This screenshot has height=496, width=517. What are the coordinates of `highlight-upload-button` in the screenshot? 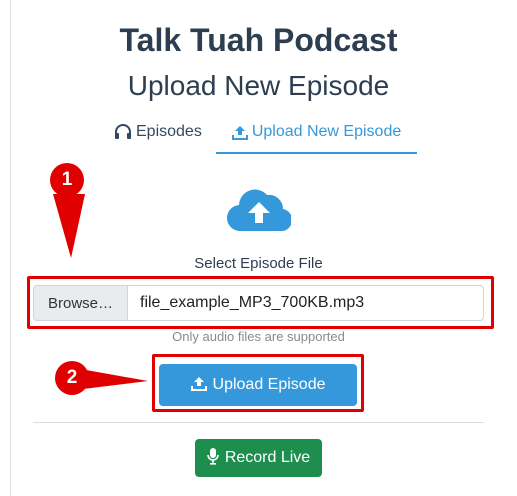 It's located at (258, 383).